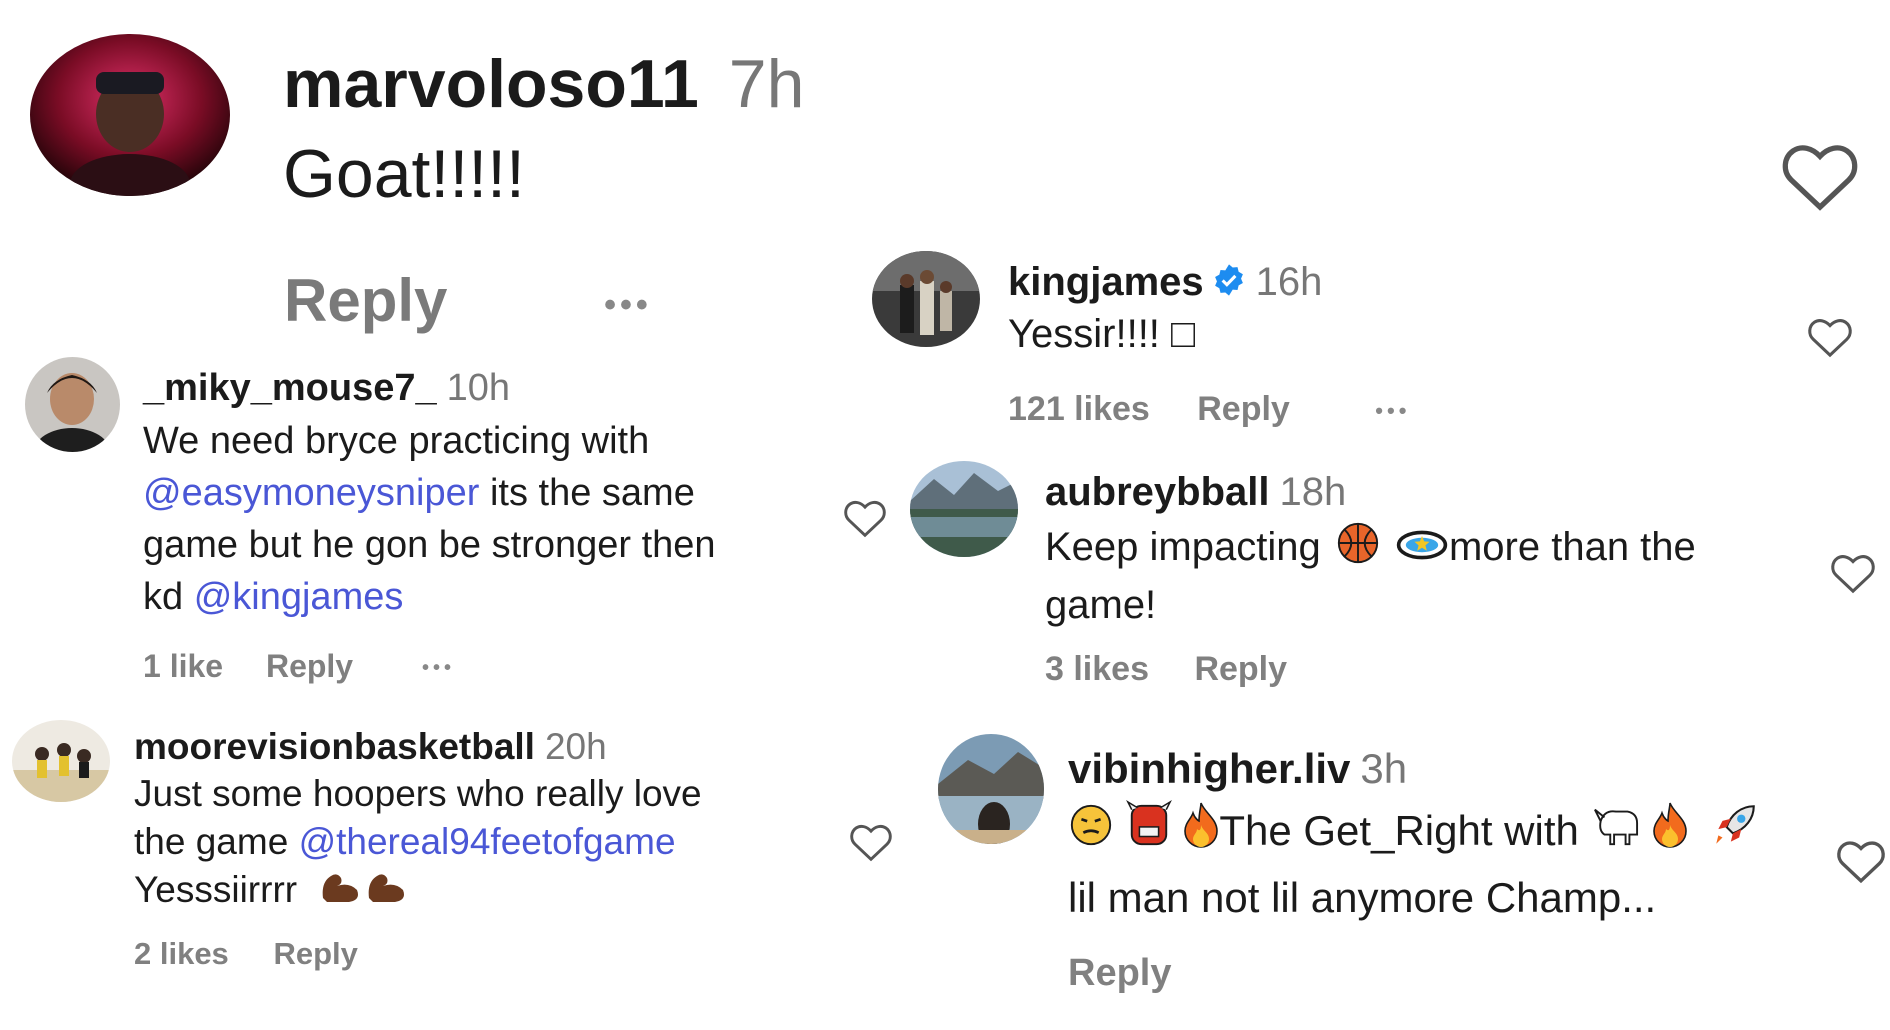 The image size is (1890, 1030). Describe the element at coordinates (1097, 669) in the screenshot. I see `likes-count: 3 likes` at that location.